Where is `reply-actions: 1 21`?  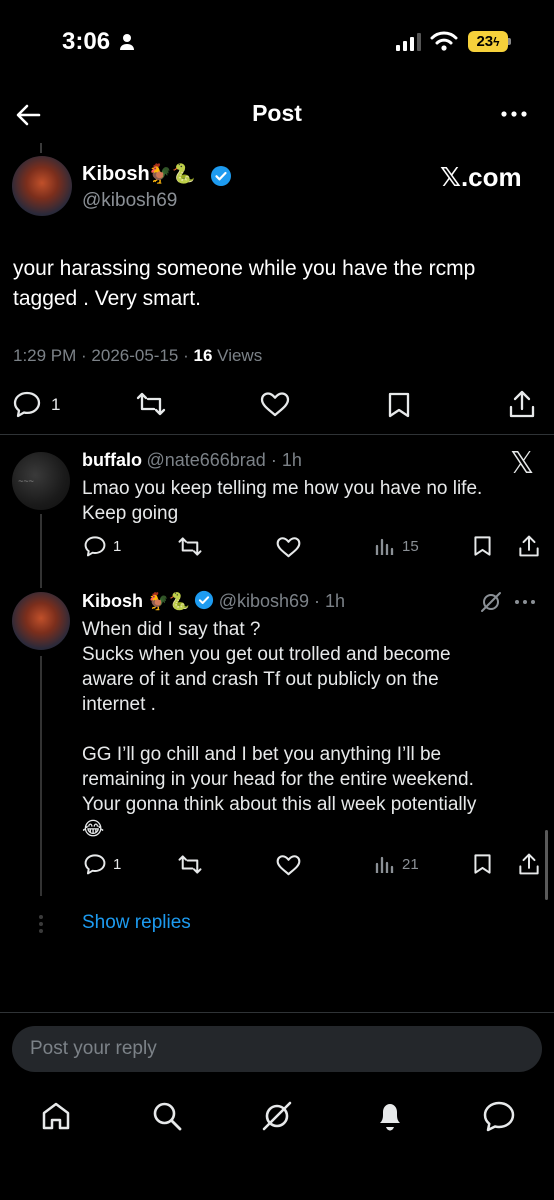
reply-actions: 1 21 is located at coordinates (277, 866).